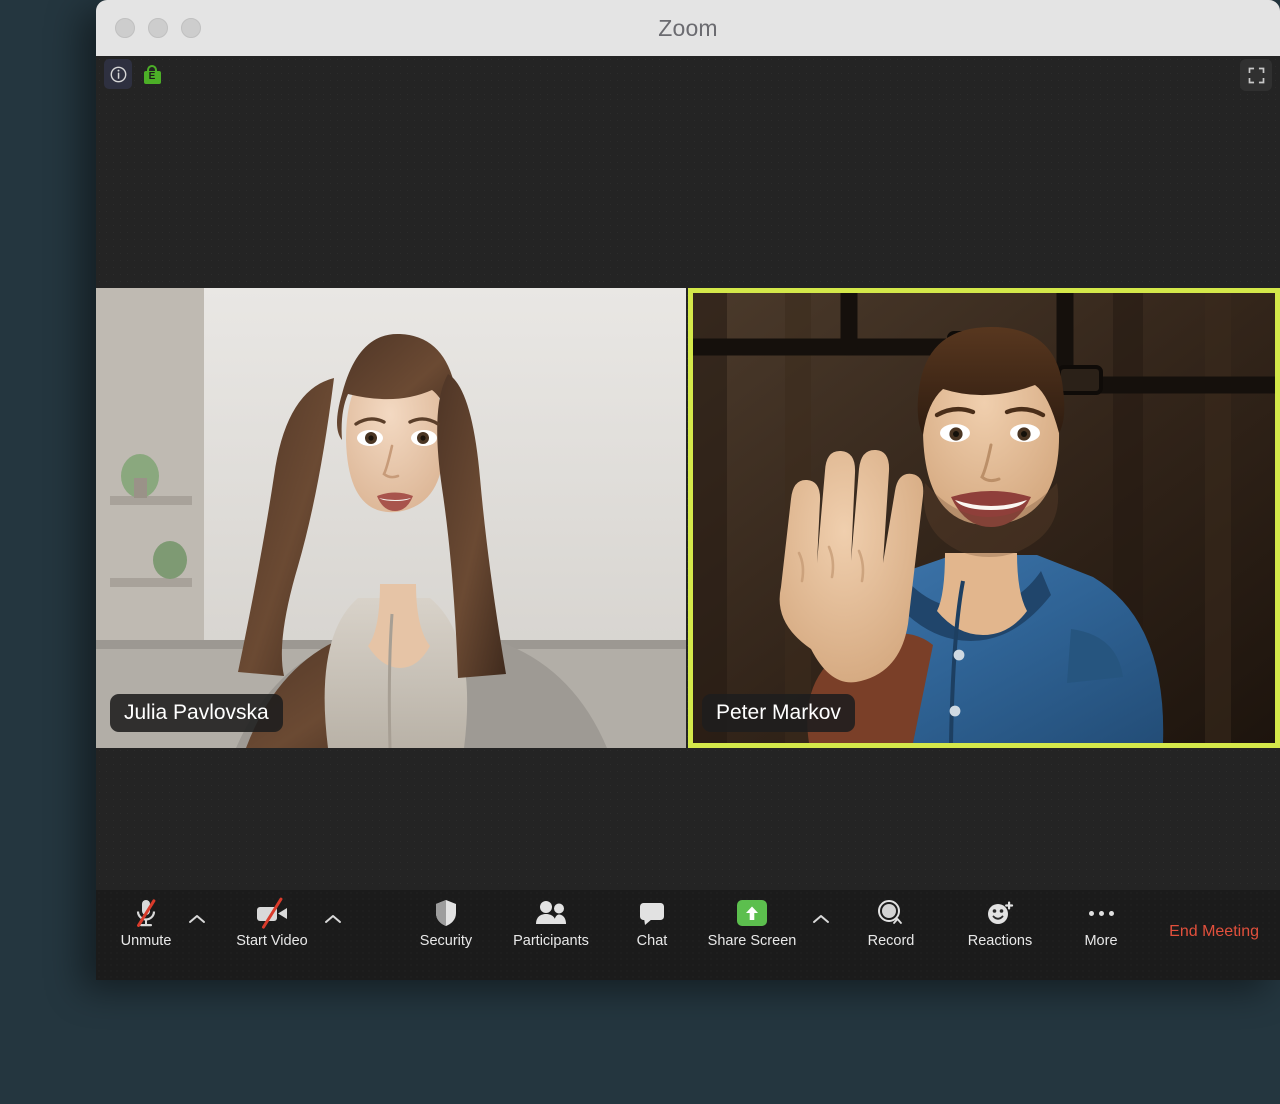 The width and height of the screenshot is (1280, 1104). I want to click on toolbar-button-chat: Chat, so click(652, 919).